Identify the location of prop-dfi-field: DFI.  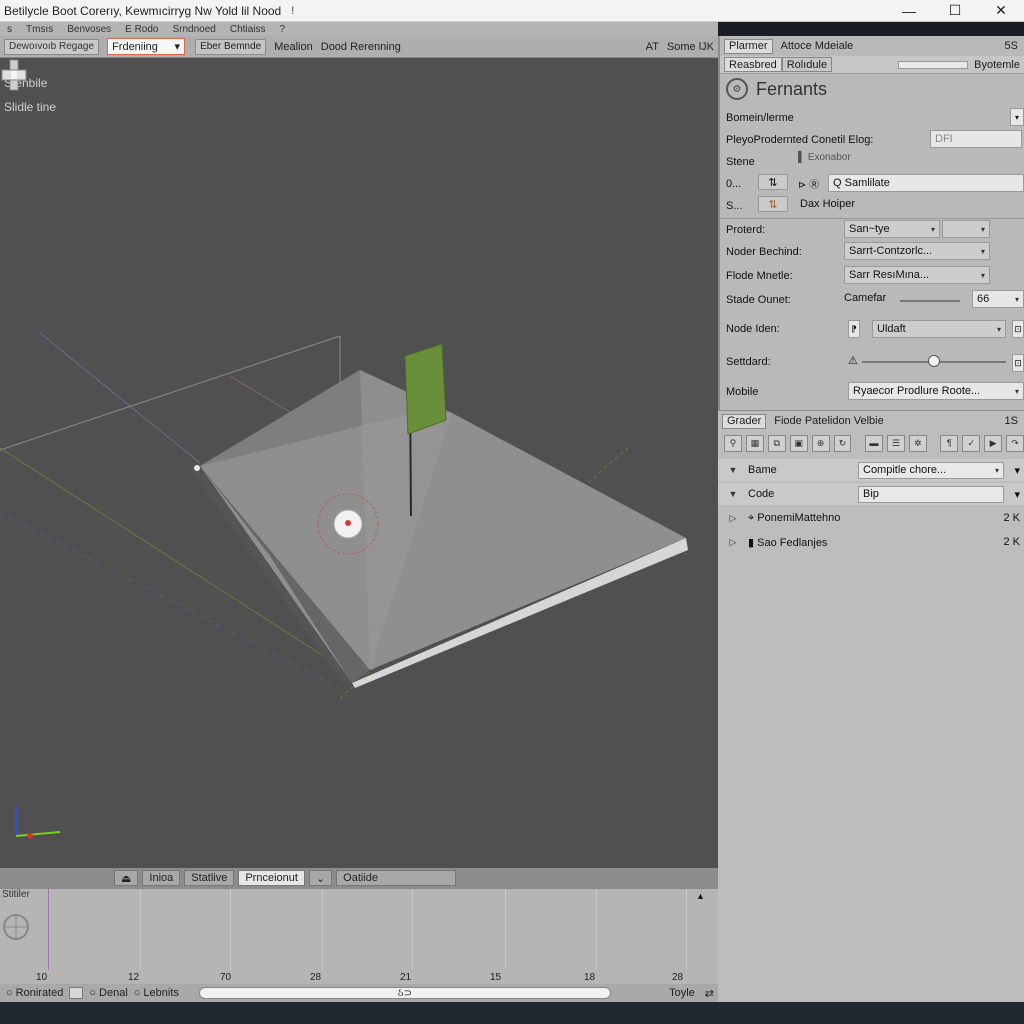
(976, 139).